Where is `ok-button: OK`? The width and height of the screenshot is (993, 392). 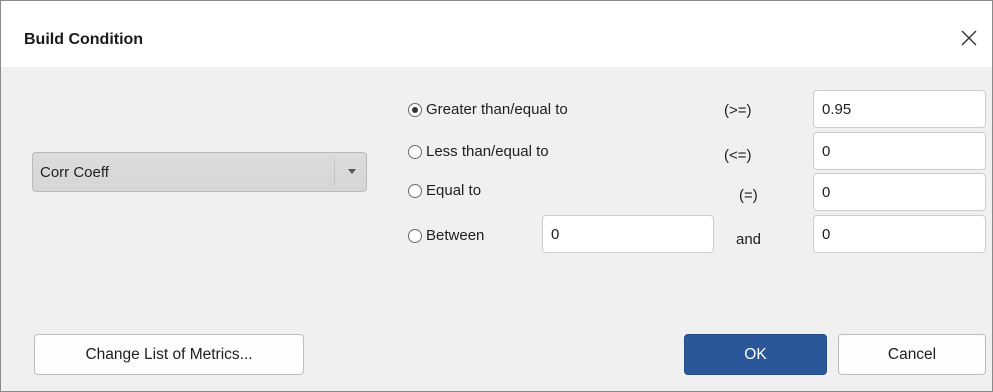
ok-button: OK is located at coordinates (755, 354).